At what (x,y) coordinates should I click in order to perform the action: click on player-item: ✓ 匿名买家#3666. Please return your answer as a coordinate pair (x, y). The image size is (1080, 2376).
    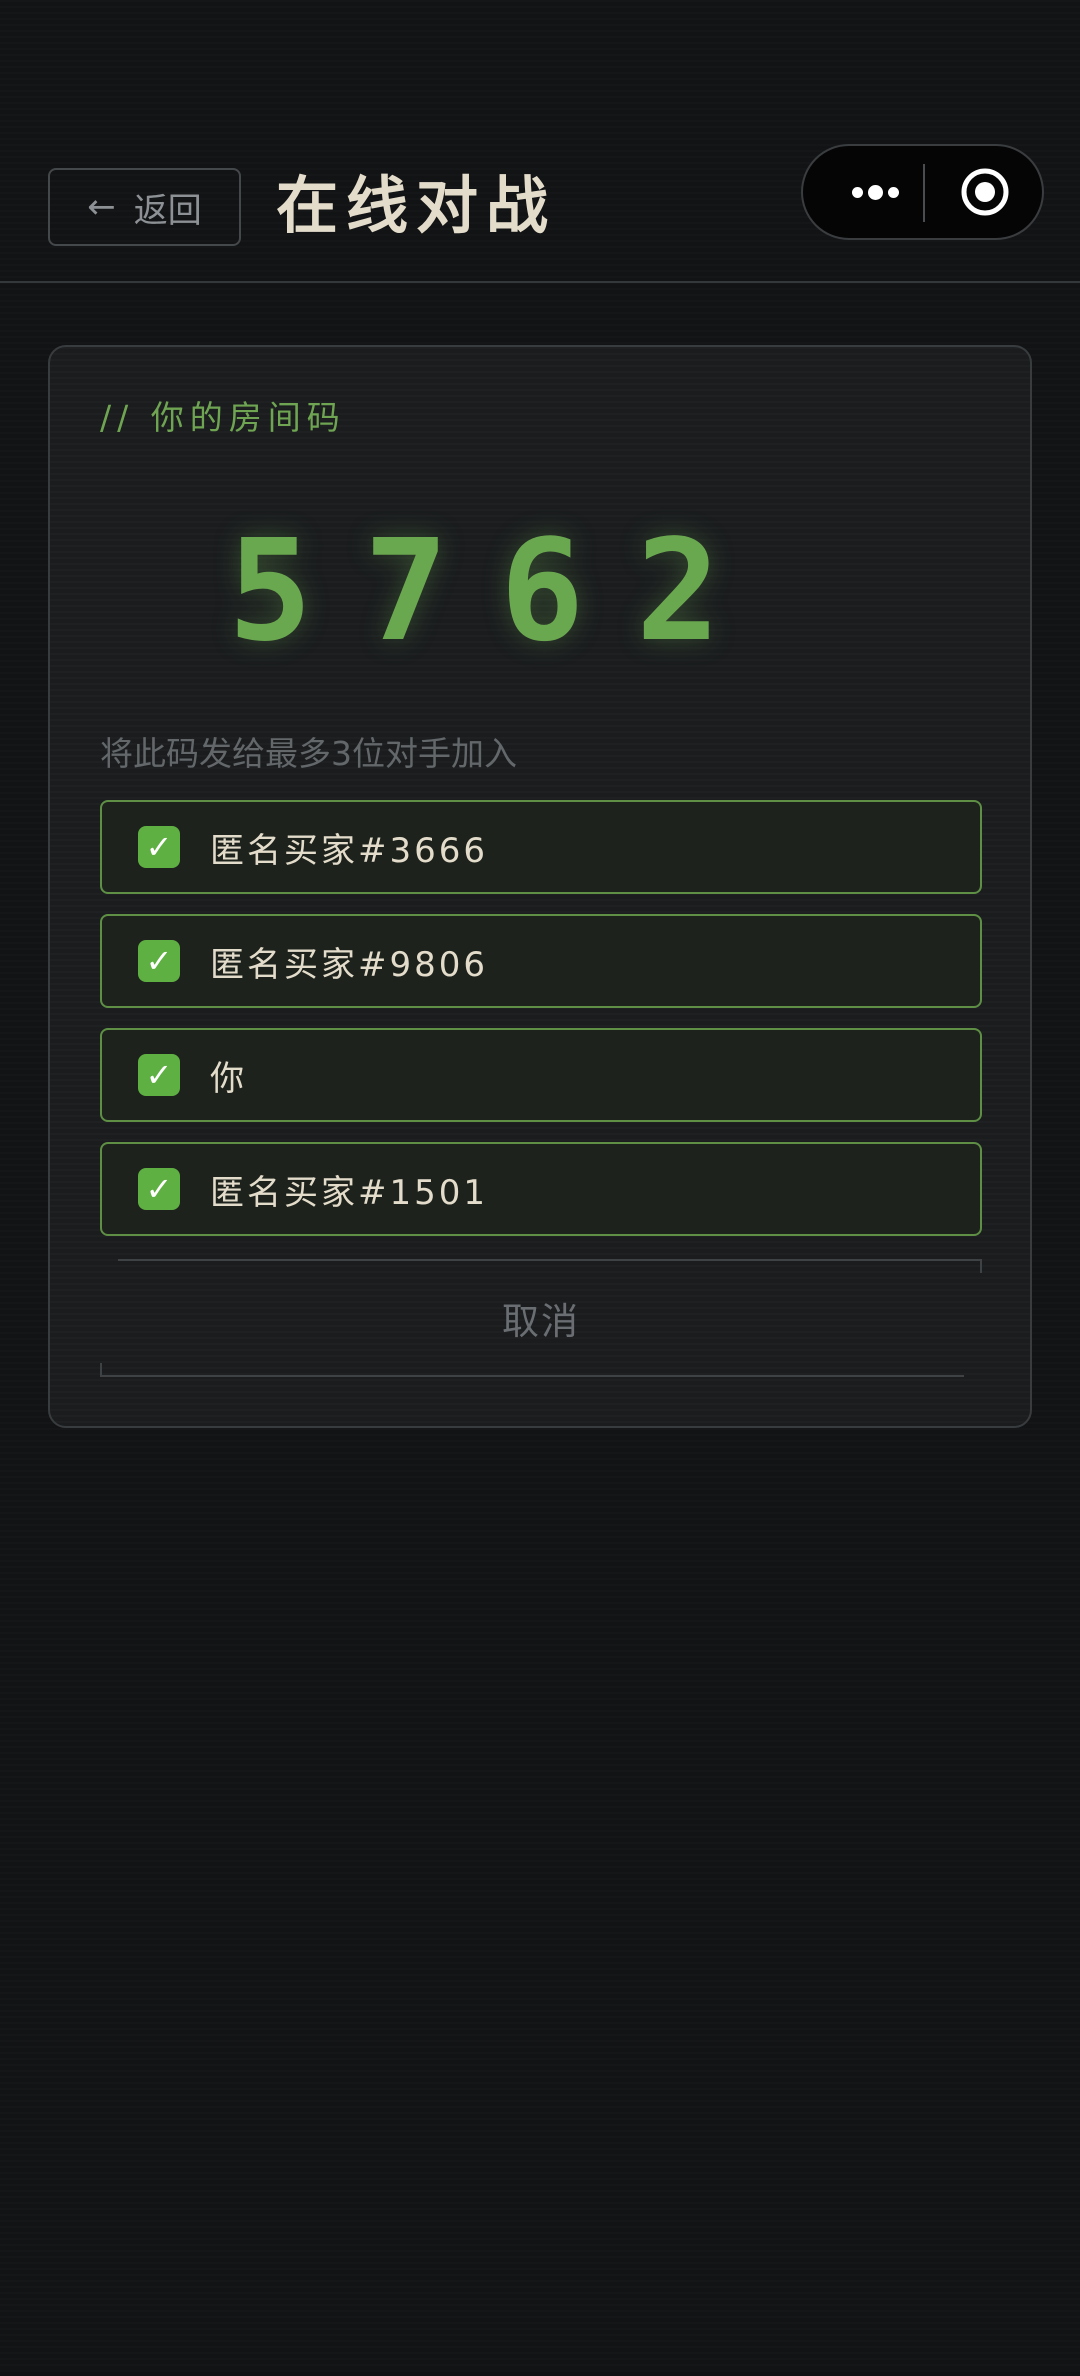
    Looking at the image, I should click on (541, 847).